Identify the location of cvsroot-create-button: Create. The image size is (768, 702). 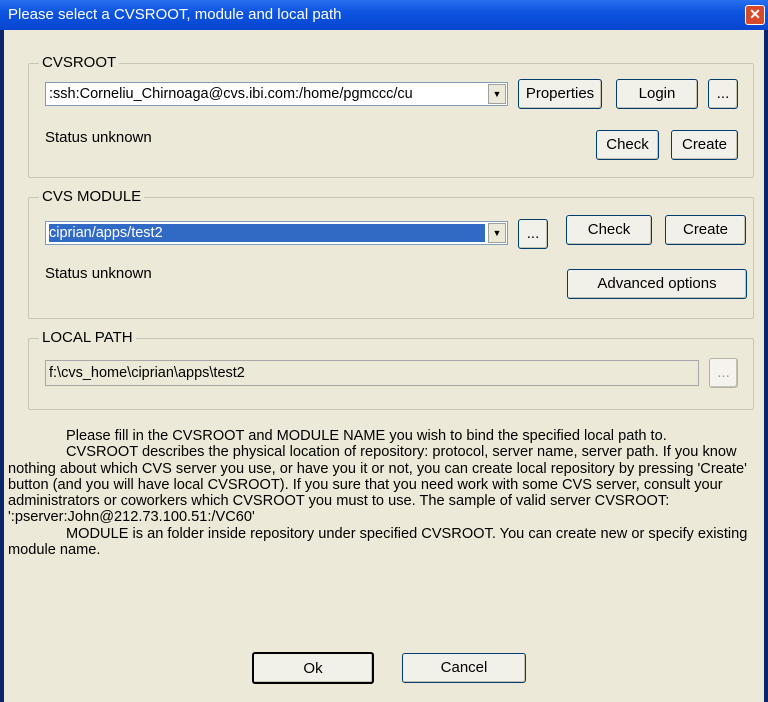
(704, 145).